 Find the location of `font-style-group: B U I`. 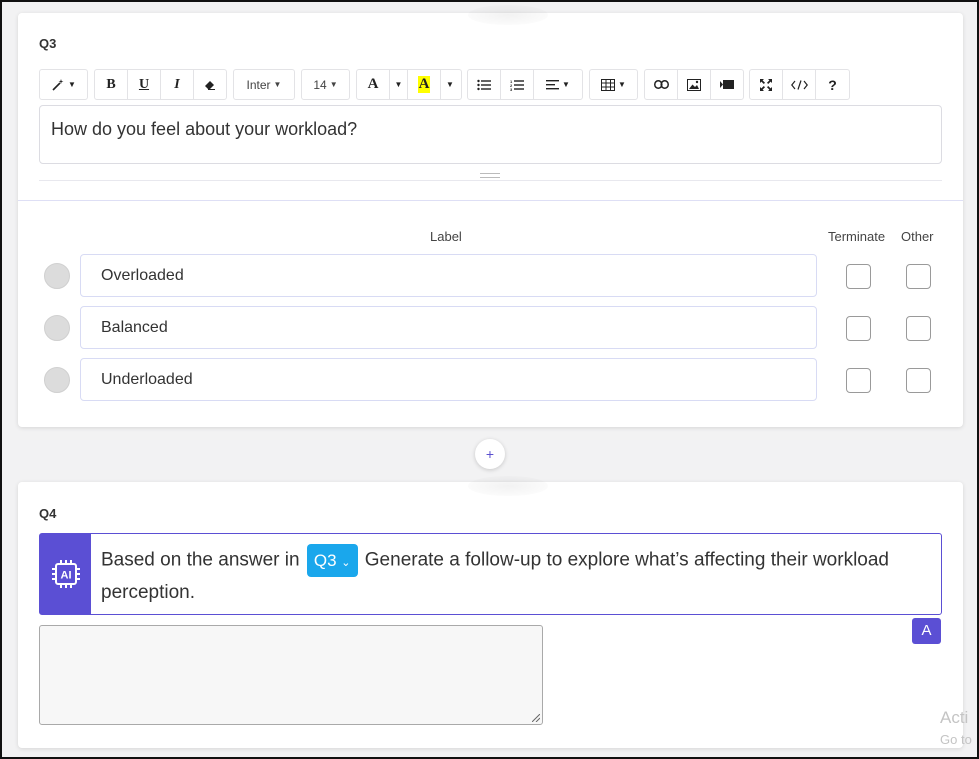

font-style-group: B U I is located at coordinates (160, 84).